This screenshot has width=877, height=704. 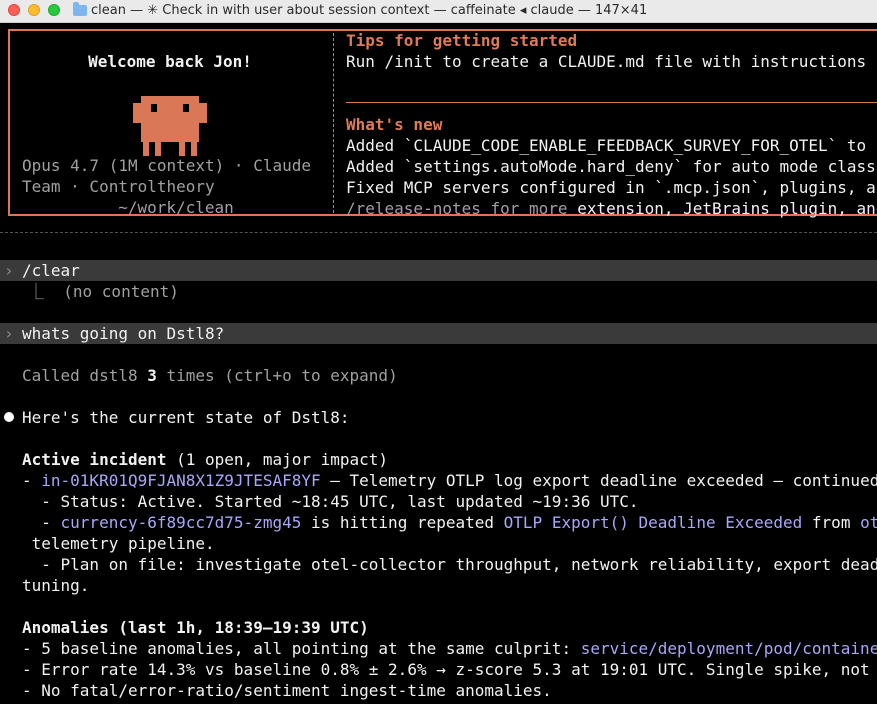 What do you see at coordinates (722, 208) in the screenshot?
I see `release-notes-tail: extension, JetBrains plugin, and` at bounding box center [722, 208].